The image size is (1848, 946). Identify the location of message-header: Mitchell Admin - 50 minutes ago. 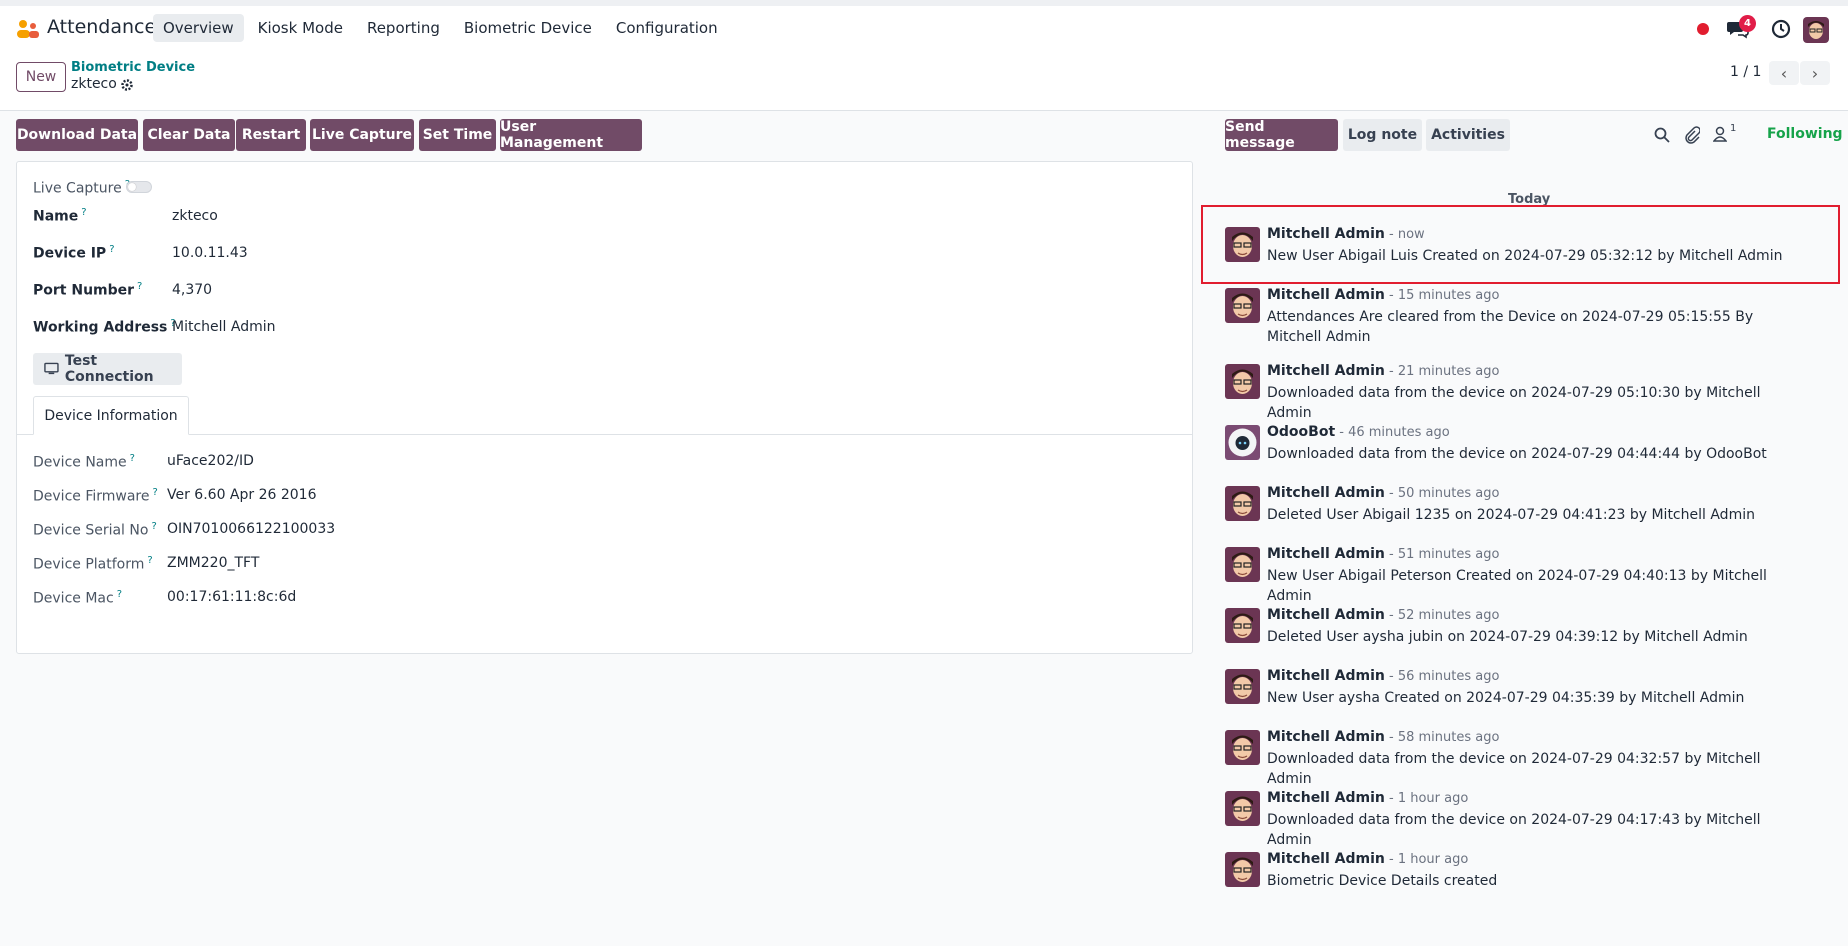
(1383, 493).